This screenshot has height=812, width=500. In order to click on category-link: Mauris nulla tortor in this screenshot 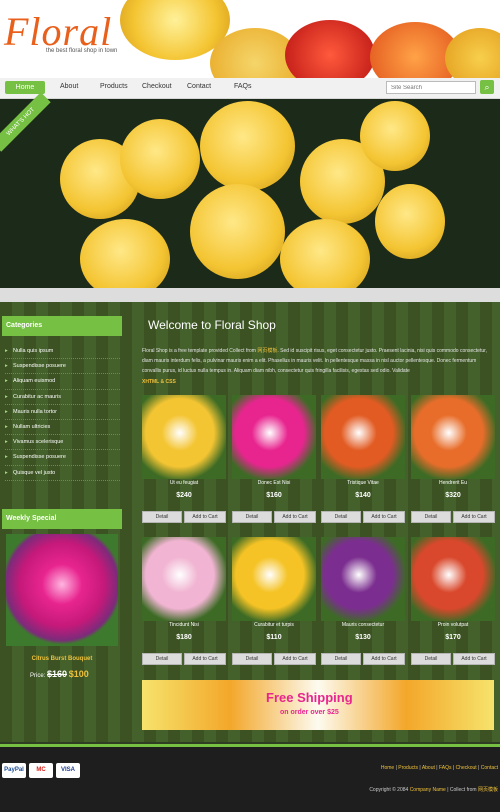, I will do `click(62, 412)`.